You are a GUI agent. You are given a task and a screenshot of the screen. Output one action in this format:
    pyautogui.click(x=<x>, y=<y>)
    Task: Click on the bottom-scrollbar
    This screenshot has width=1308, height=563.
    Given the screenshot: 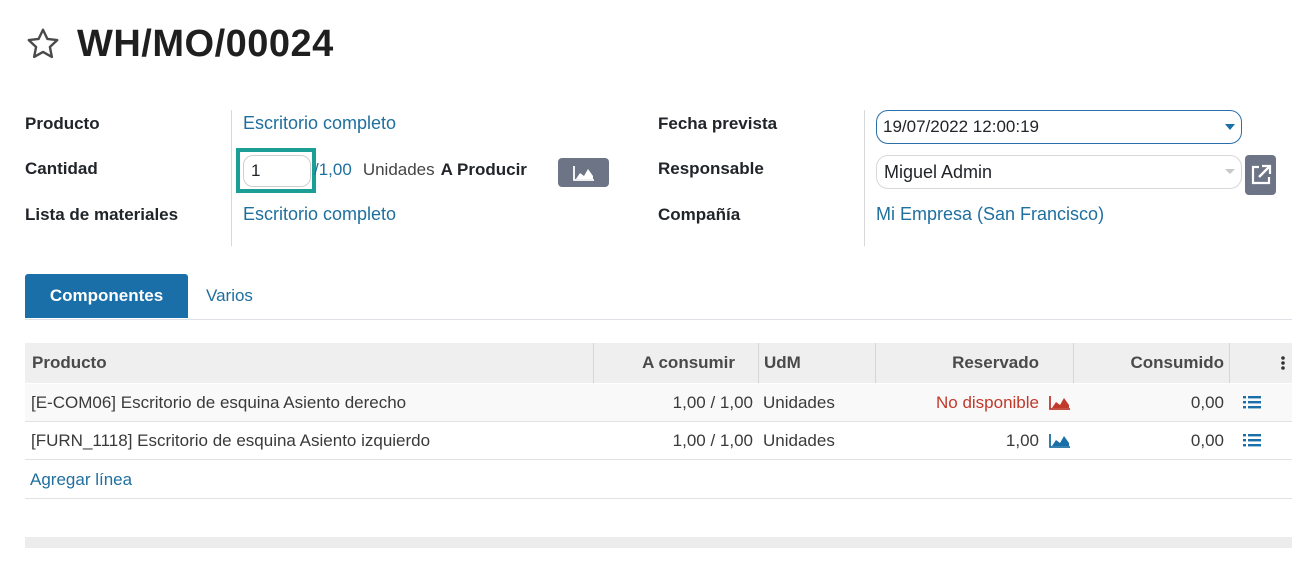 What is the action you would take?
    pyautogui.click(x=658, y=542)
    